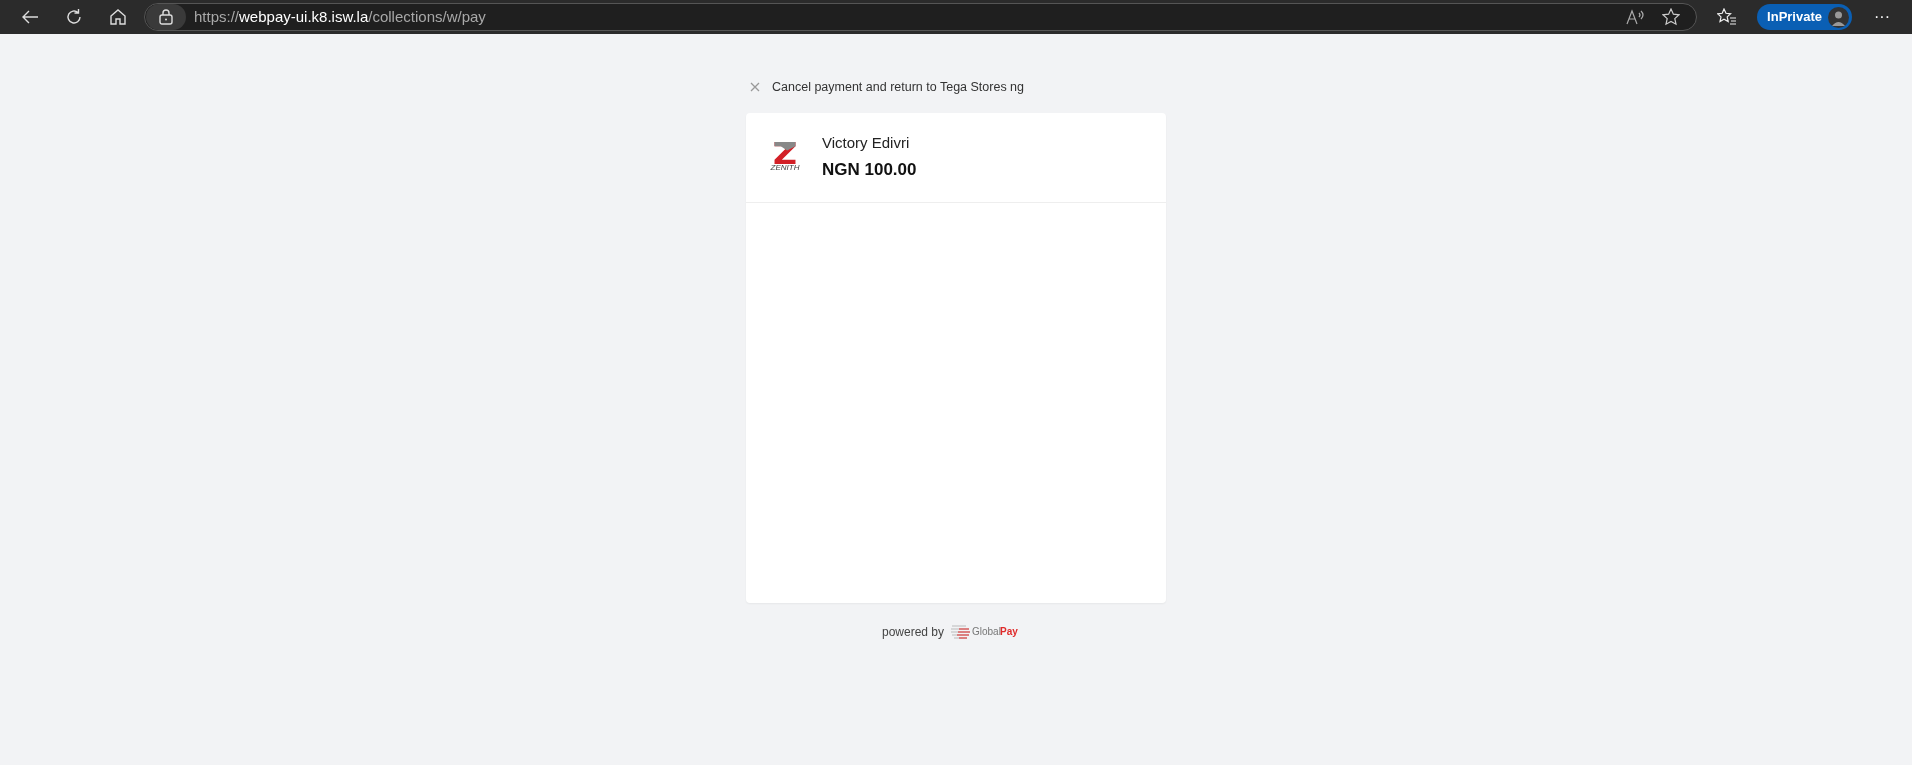 This screenshot has width=1912, height=765. Describe the element at coordinates (898, 87) in the screenshot. I see `cancel-link: Cancel payment and return to Tega Stores ng` at that location.